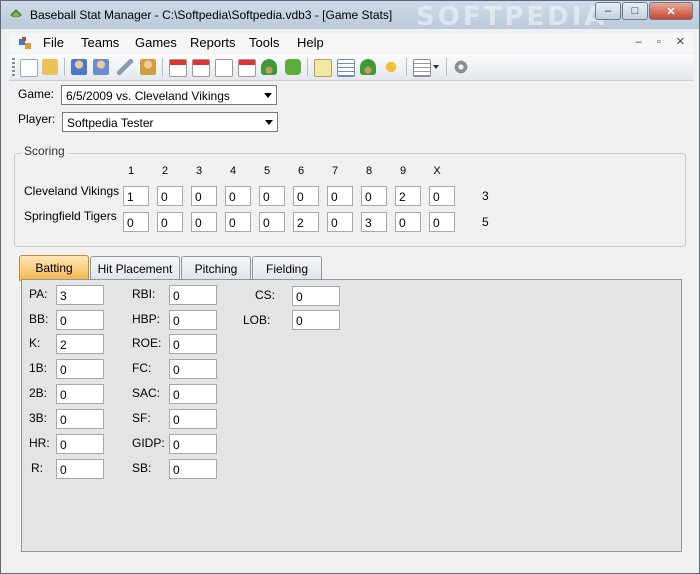  I want to click on score-input: 3, so click(374, 222).